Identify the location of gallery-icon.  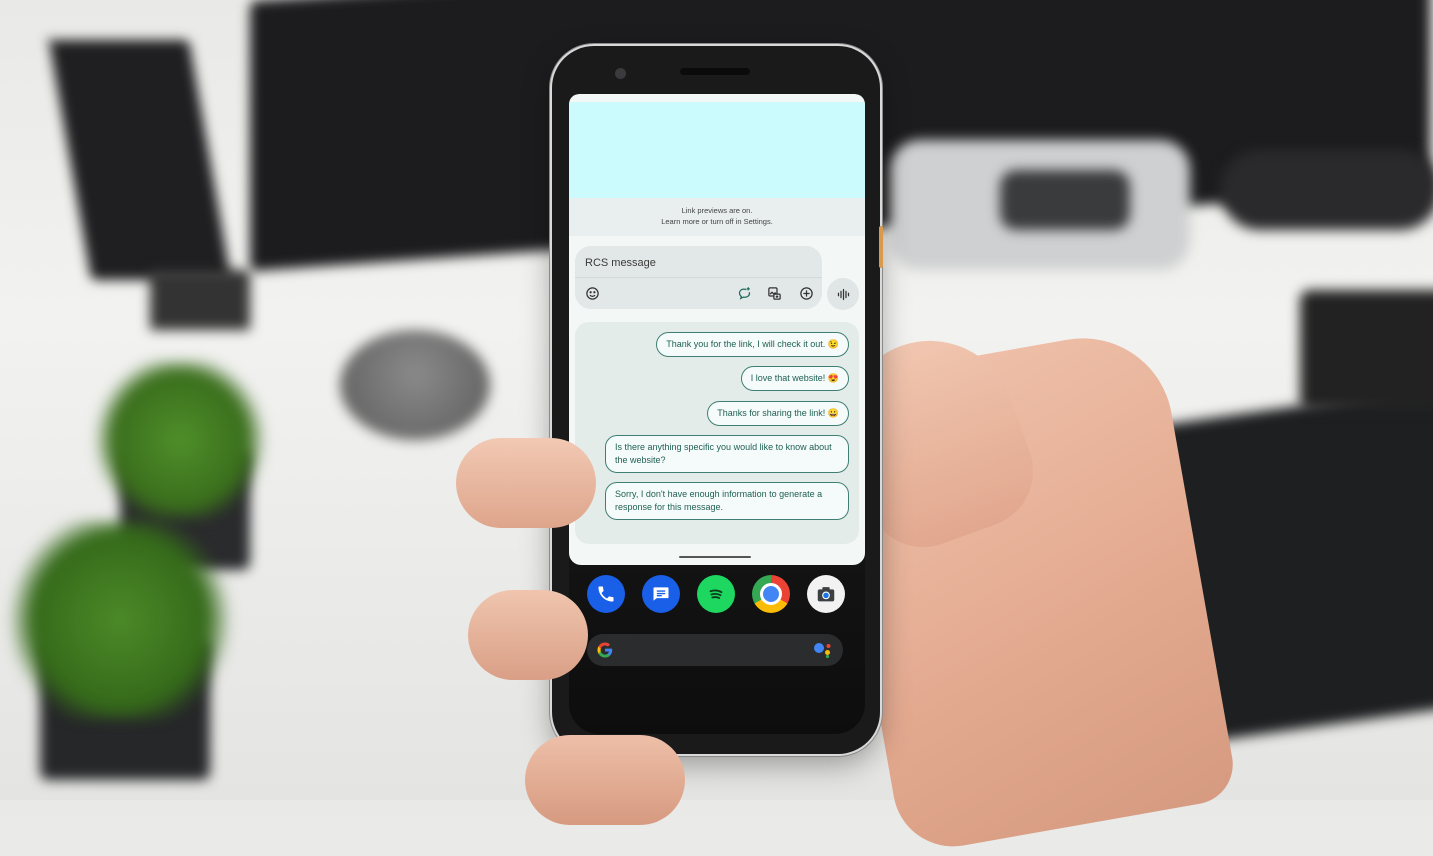
(774, 293).